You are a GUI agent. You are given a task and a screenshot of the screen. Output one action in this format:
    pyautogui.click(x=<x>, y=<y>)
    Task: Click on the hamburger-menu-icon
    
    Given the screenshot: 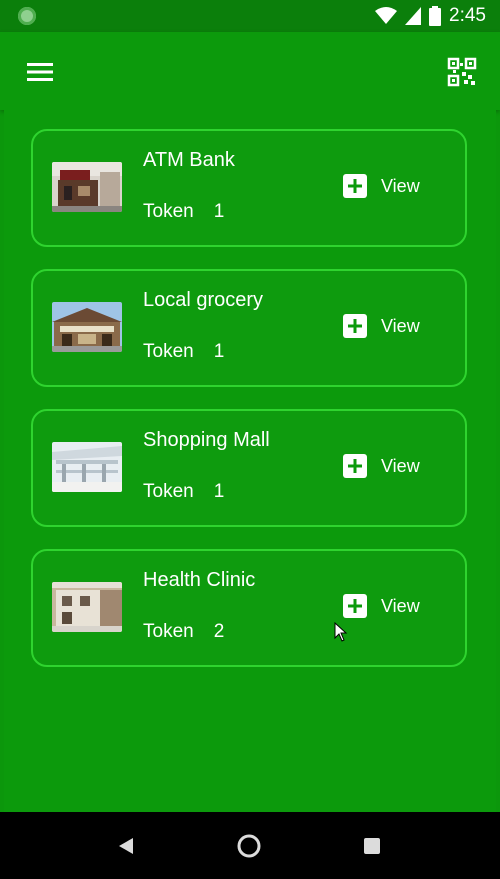 What is the action you would take?
    pyautogui.click(x=40, y=72)
    